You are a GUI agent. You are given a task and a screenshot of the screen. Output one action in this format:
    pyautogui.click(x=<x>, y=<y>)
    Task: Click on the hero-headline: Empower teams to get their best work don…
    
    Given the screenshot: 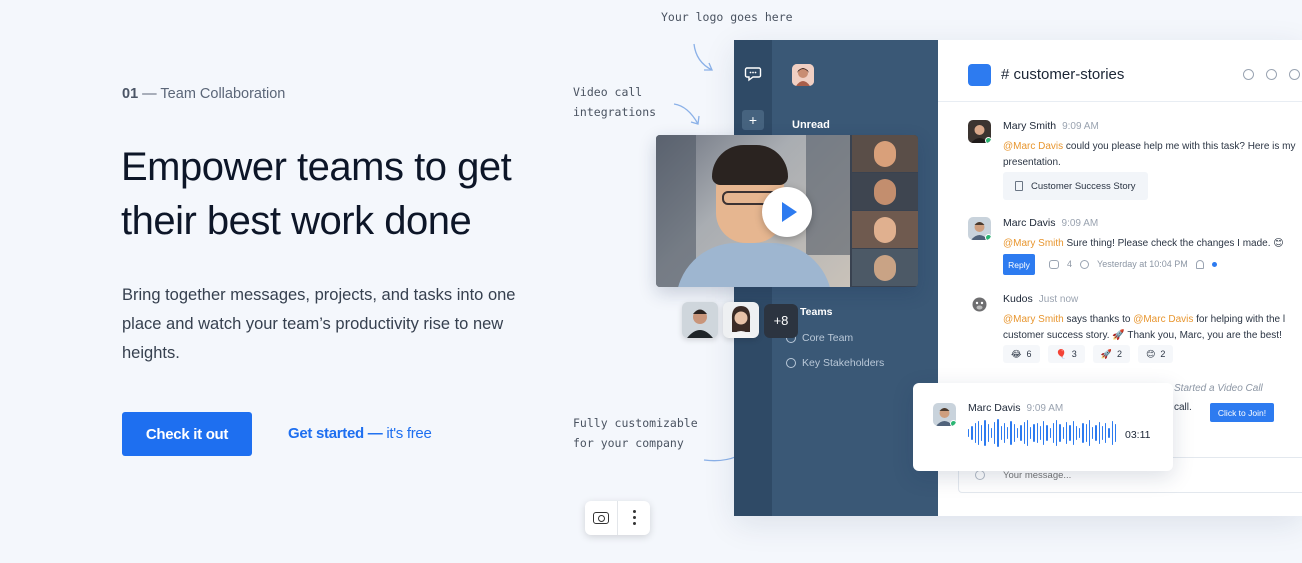 What is the action you would take?
    pyautogui.click(x=316, y=194)
    